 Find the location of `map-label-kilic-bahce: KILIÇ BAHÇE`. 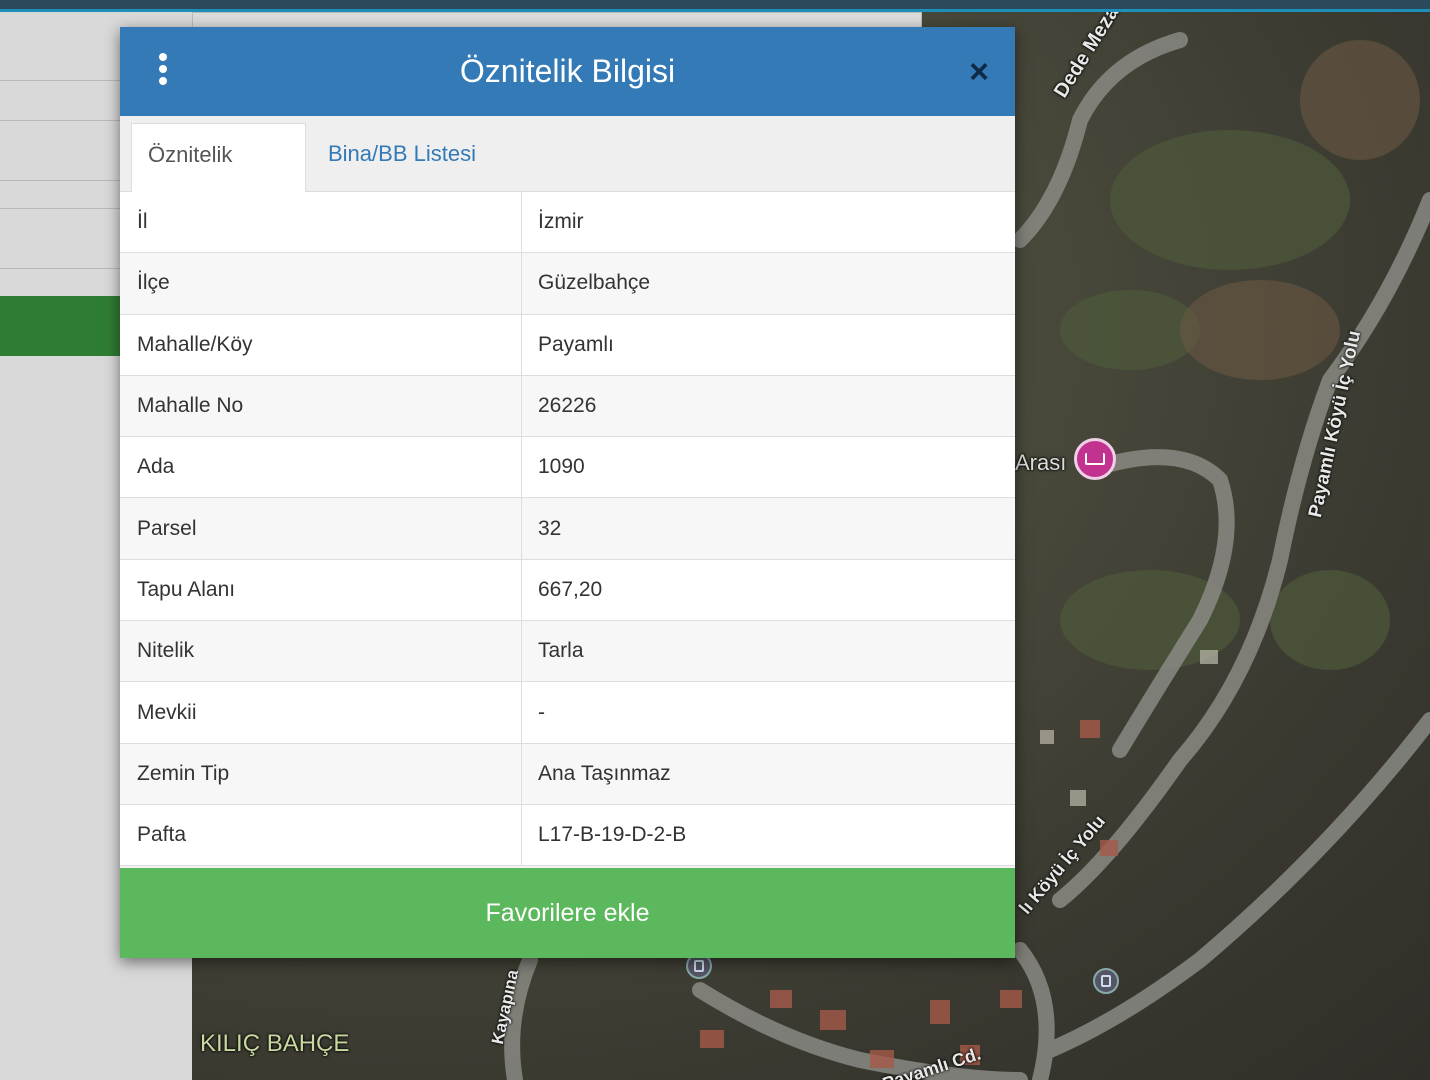

map-label-kilic-bahce: KILIÇ BAHÇE is located at coordinates (275, 1043).